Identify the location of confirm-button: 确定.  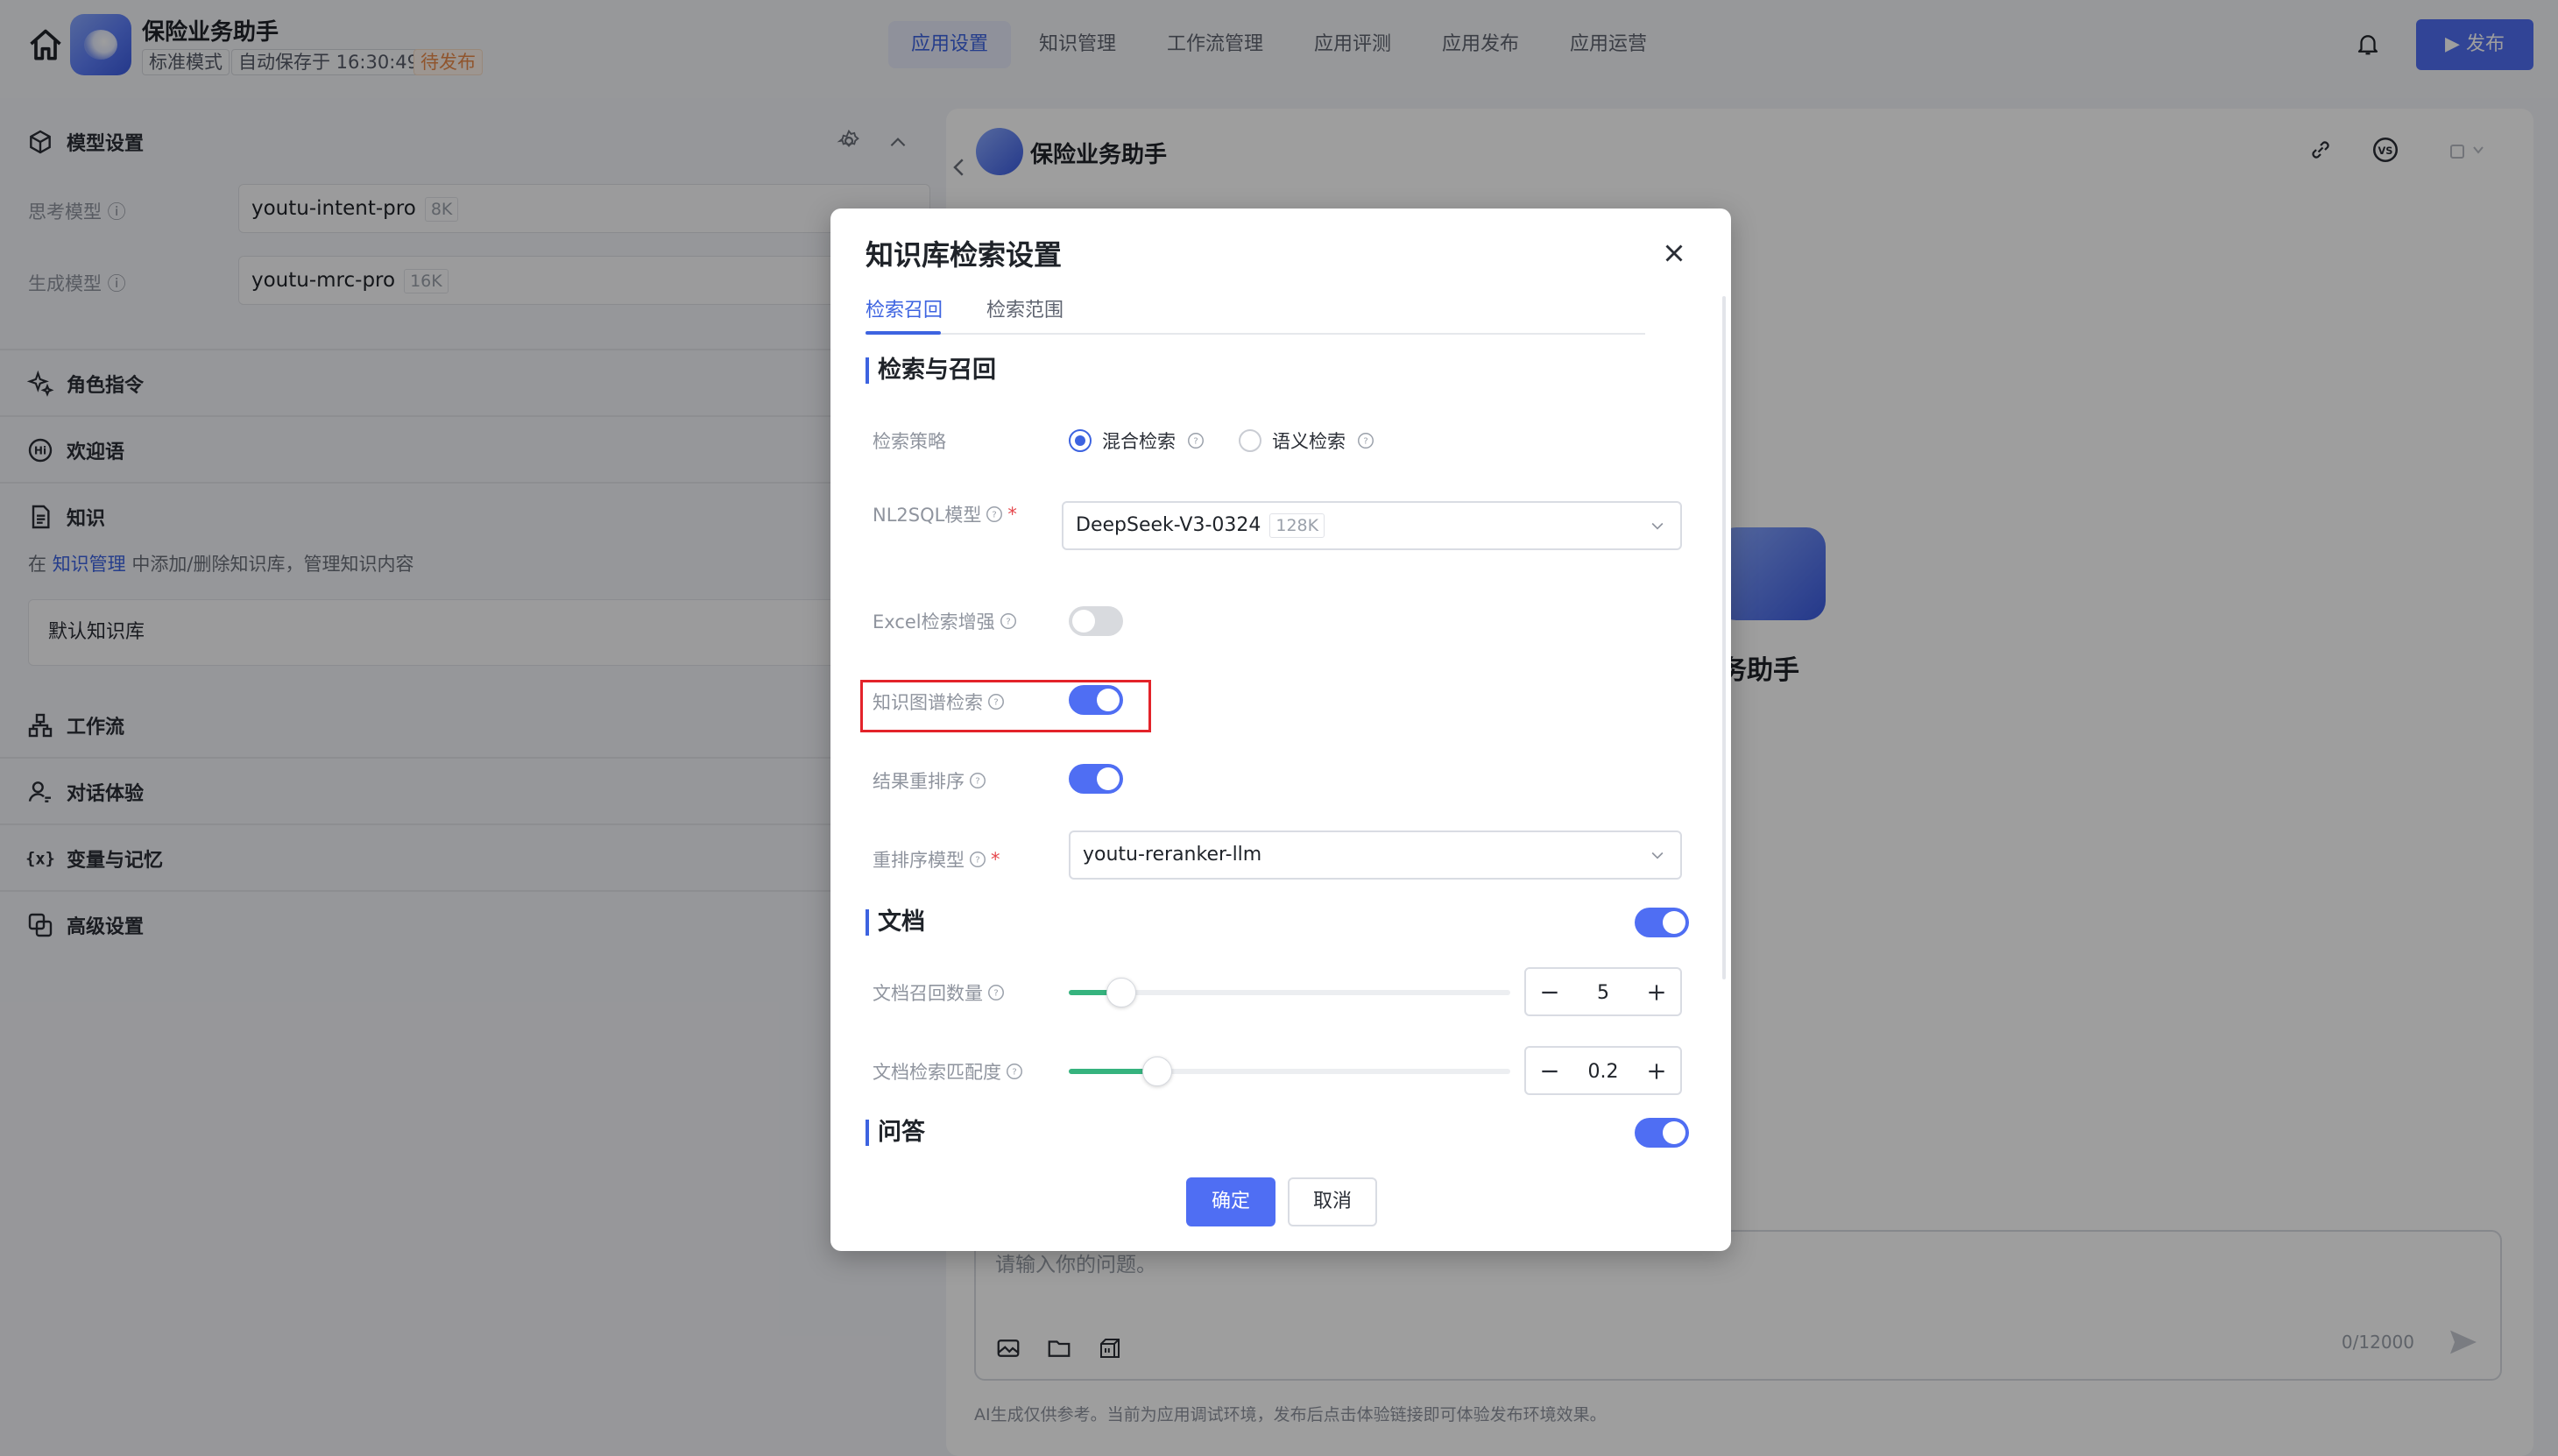
(1230, 1201).